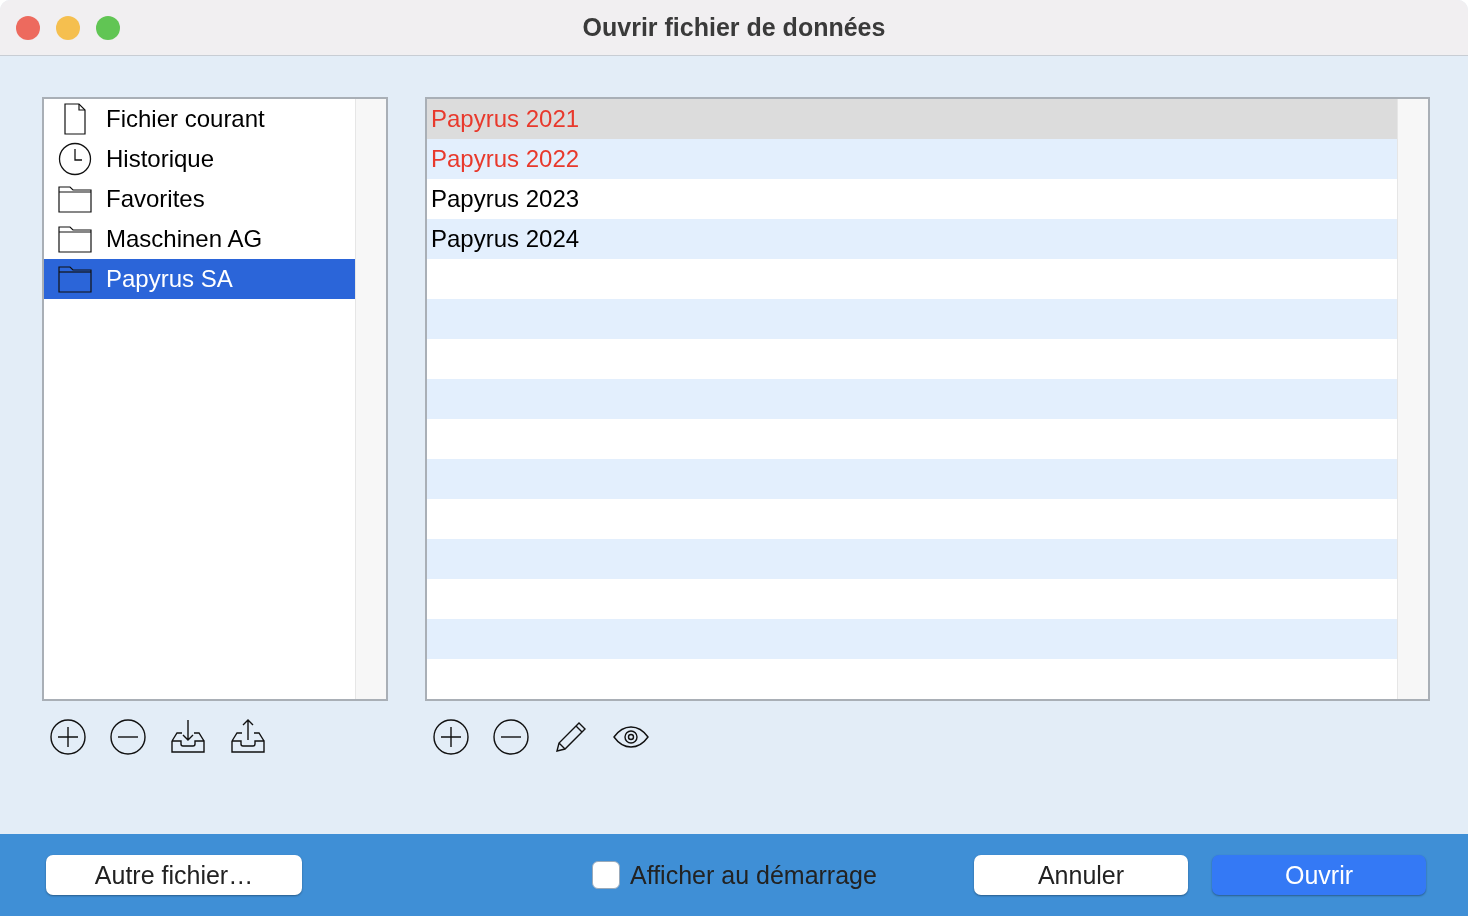  What do you see at coordinates (75, 159) in the screenshot?
I see `clock-icon` at bounding box center [75, 159].